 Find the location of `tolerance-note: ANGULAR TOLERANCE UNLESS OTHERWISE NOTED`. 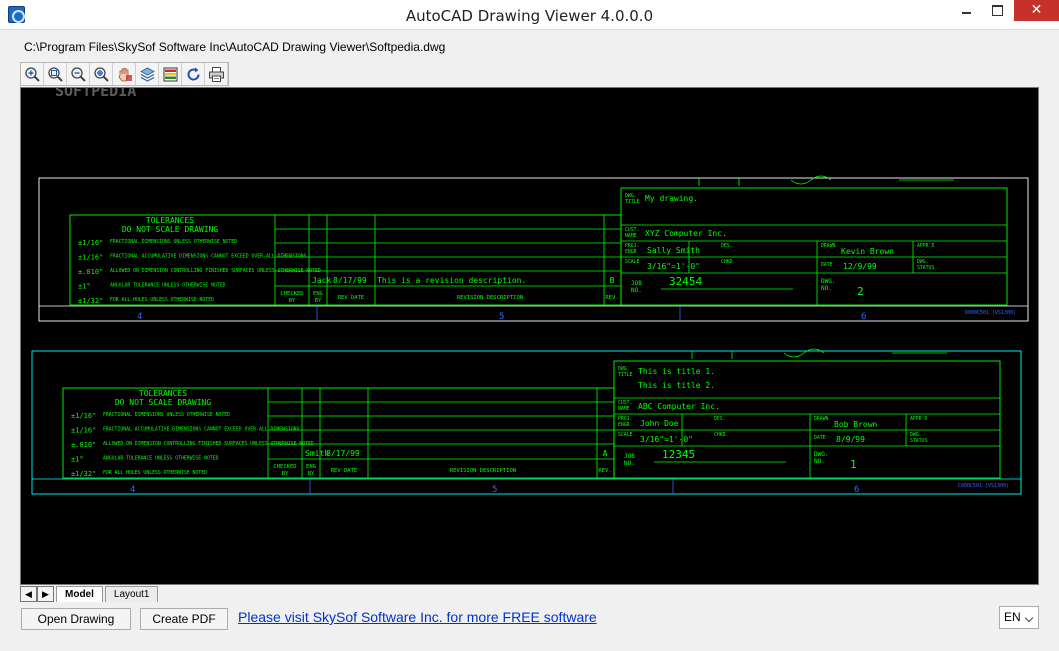

tolerance-note: ANGULAR TOLERANCE UNLESS OTHERWISE NOTED is located at coordinates (168, 286).